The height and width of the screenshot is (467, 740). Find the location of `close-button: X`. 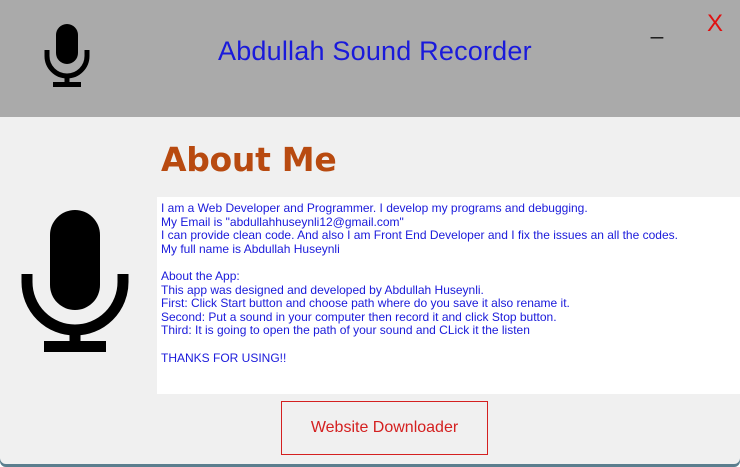

close-button: X is located at coordinates (715, 24).